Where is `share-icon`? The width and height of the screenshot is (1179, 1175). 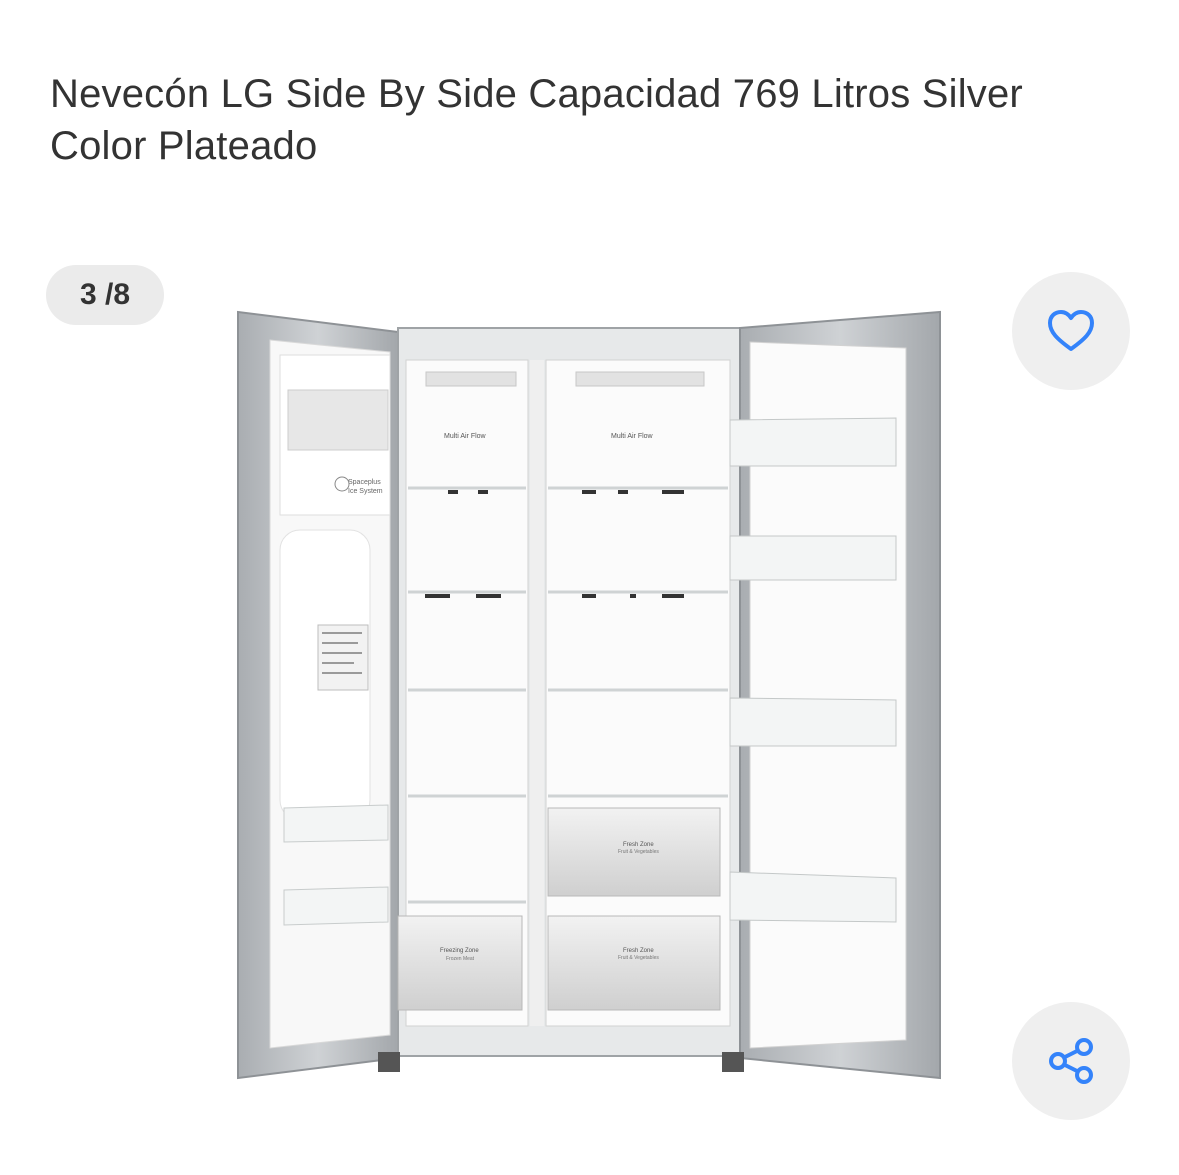 share-icon is located at coordinates (1071, 1061).